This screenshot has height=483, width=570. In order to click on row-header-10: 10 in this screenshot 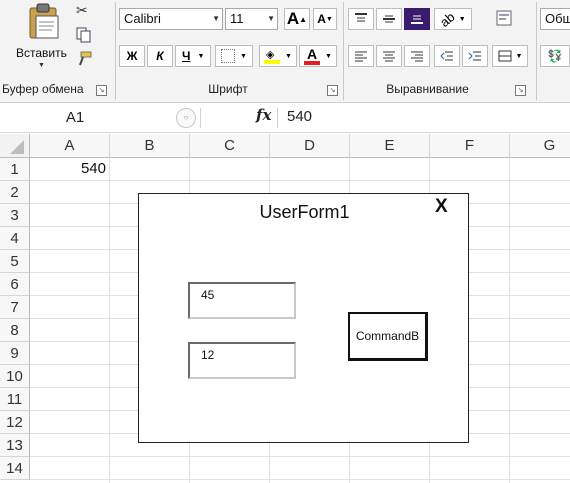, I will do `click(15, 376)`.